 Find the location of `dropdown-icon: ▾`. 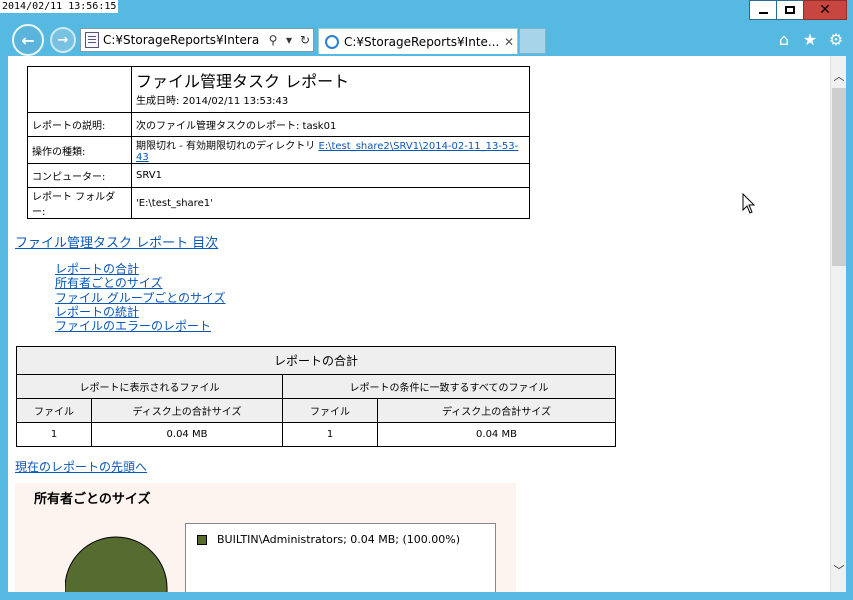

dropdown-icon: ▾ is located at coordinates (289, 40).